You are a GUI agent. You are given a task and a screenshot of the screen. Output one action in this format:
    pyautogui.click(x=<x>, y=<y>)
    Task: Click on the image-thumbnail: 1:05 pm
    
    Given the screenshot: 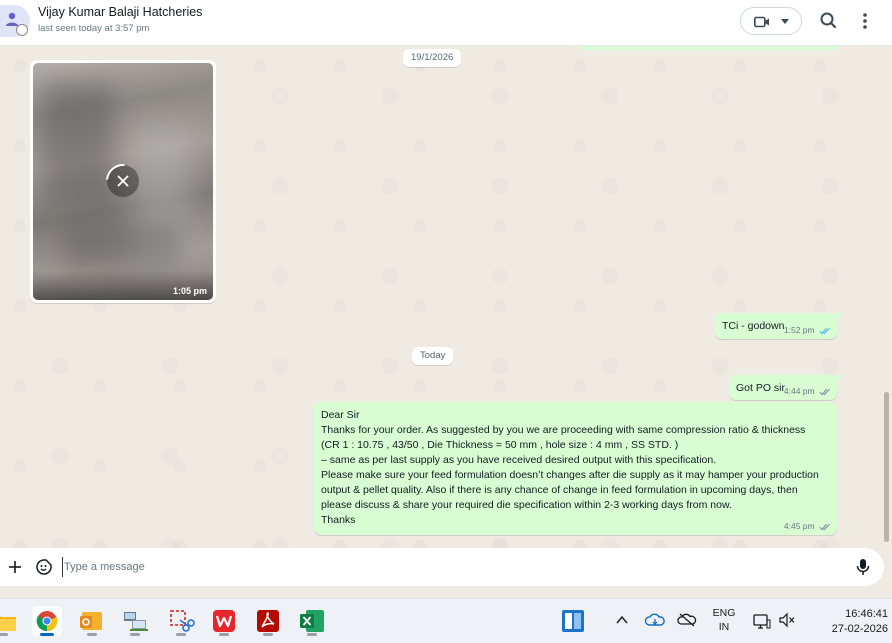 What is the action you would take?
    pyautogui.click(x=123, y=181)
    